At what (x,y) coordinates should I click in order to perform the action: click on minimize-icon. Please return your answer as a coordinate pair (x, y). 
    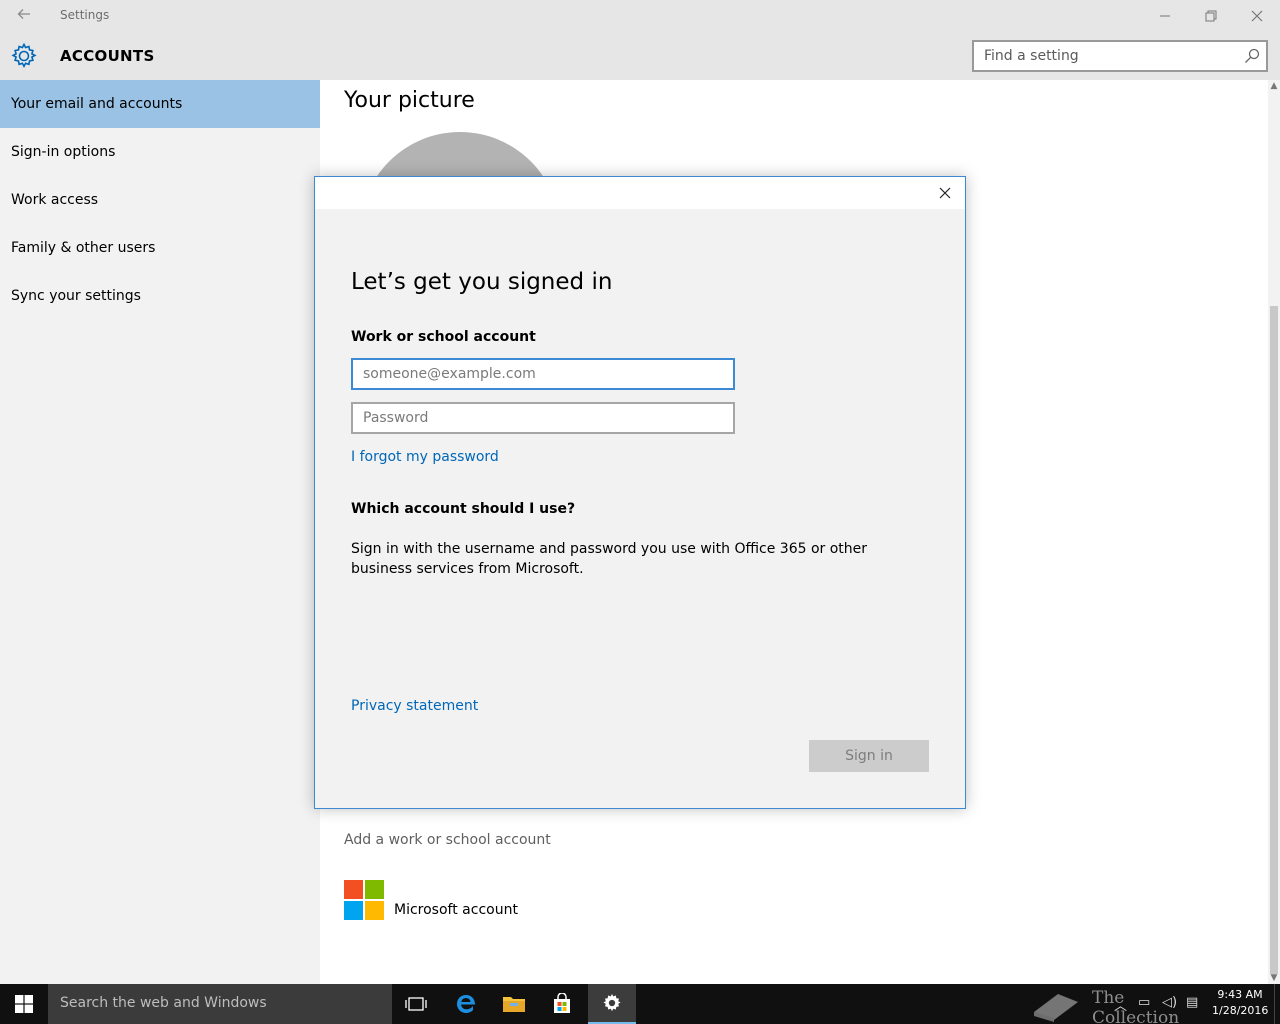
    Looking at the image, I should click on (1165, 16).